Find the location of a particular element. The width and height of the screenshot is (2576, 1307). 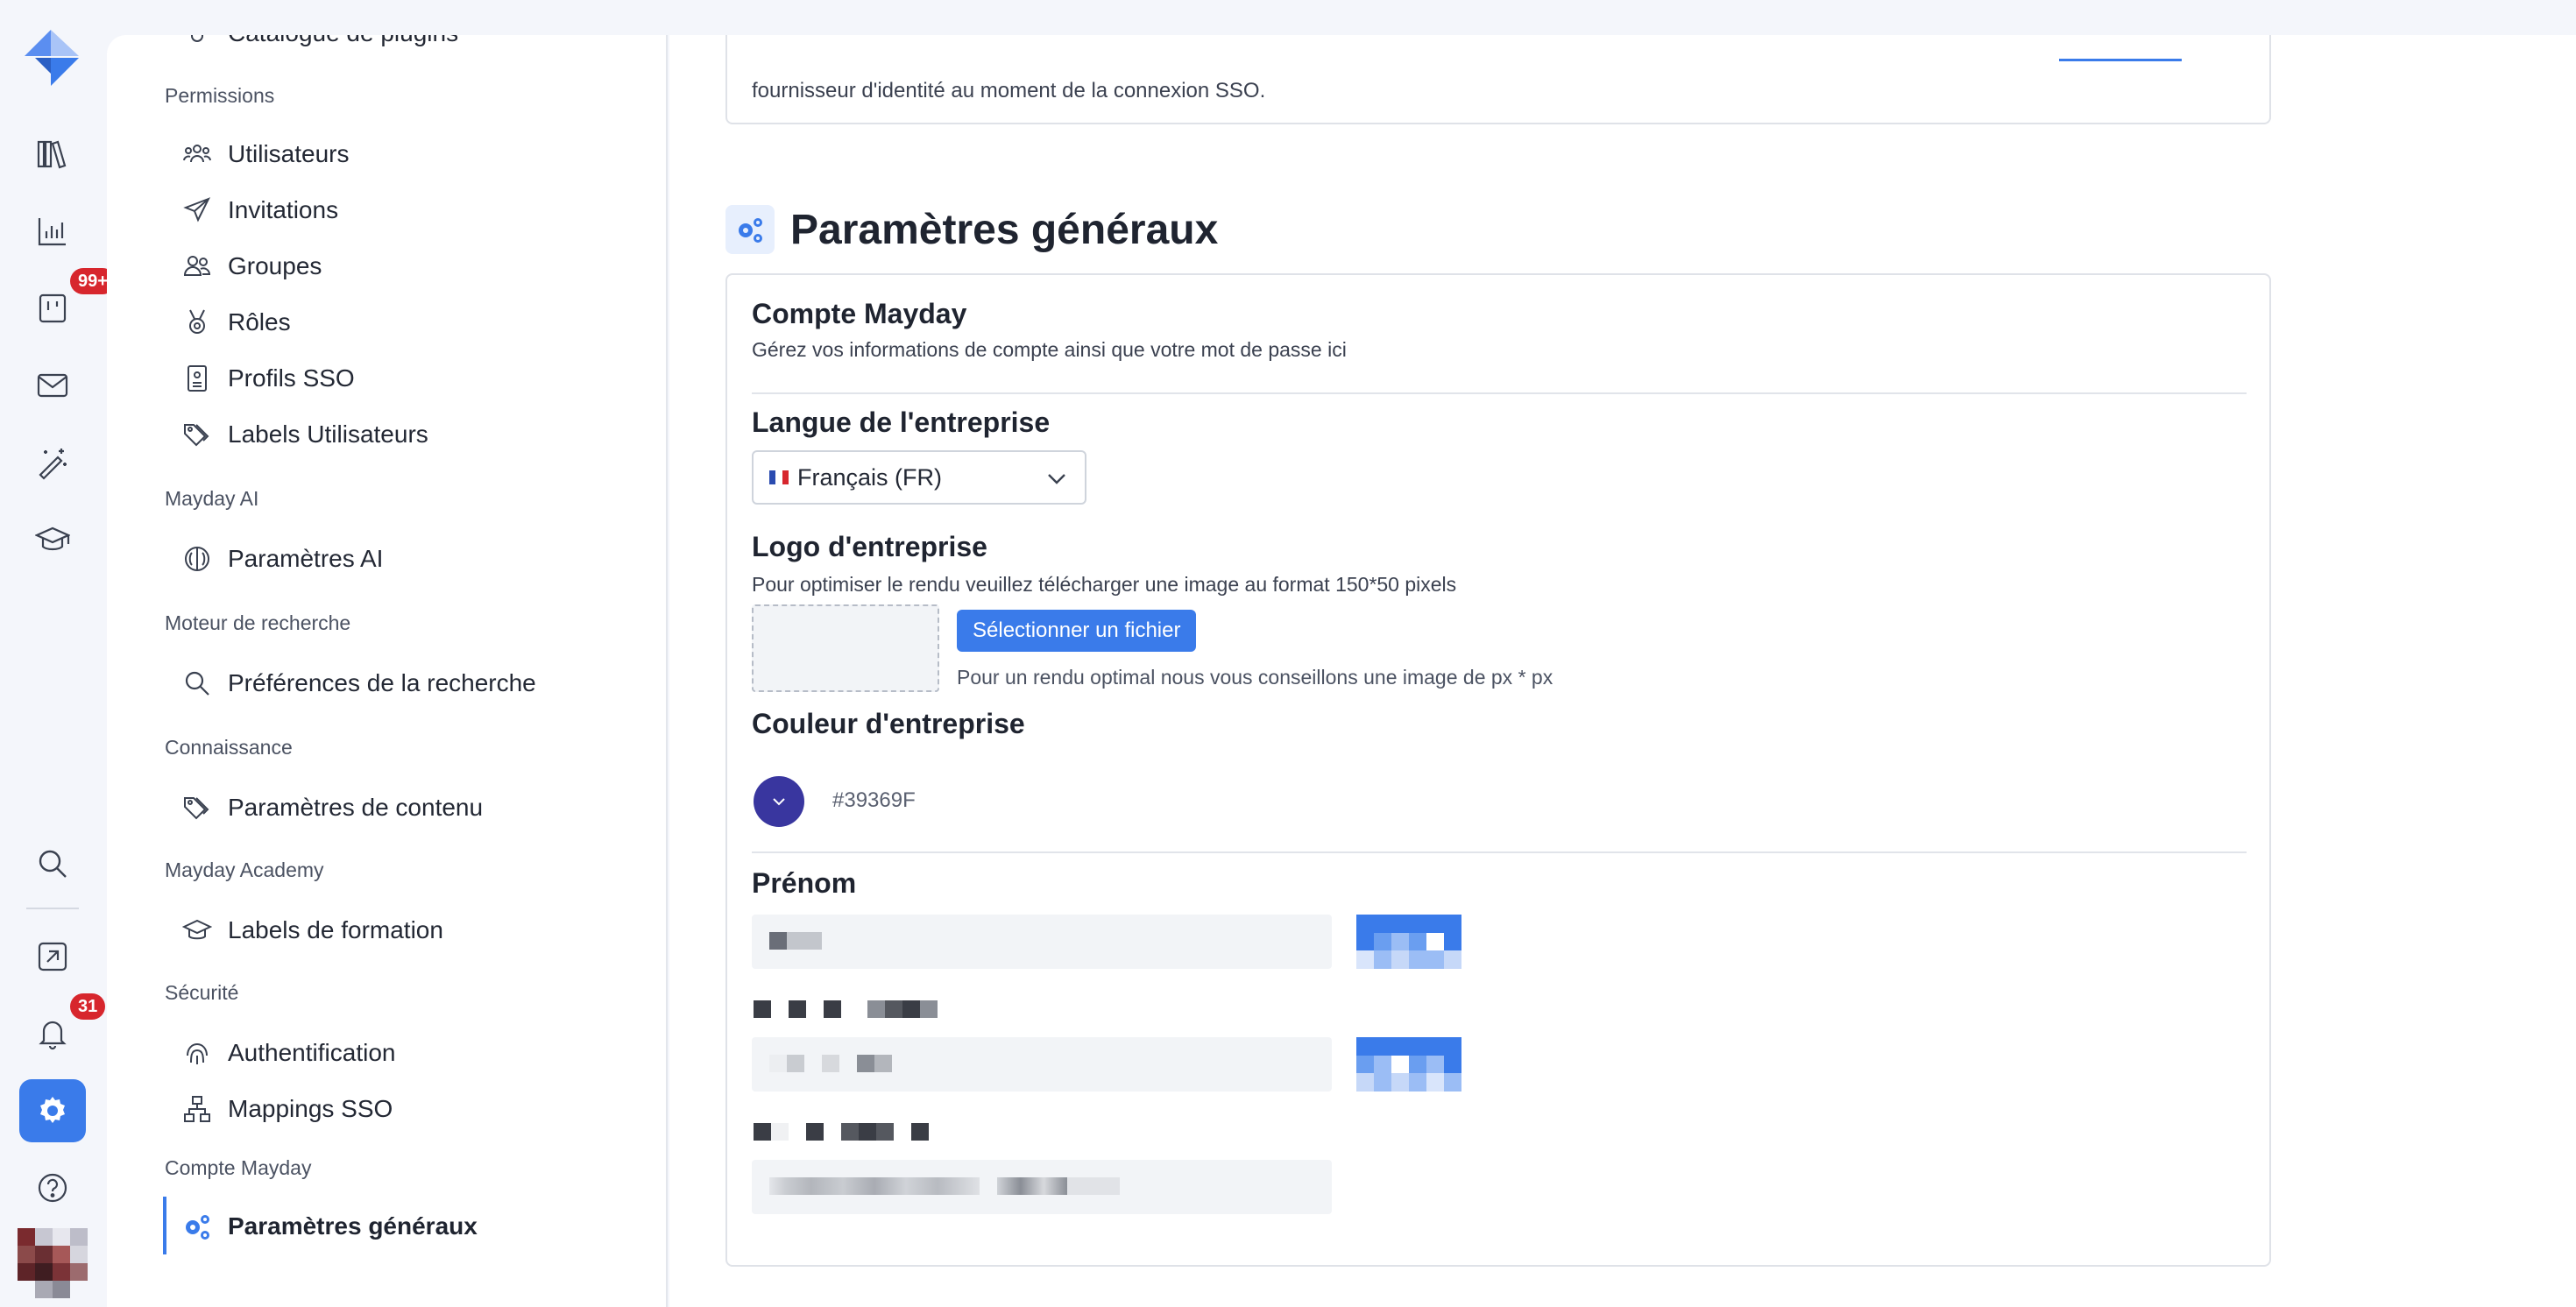

select-file-button: Sélectionner un fichier is located at coordinates (1077, 631).